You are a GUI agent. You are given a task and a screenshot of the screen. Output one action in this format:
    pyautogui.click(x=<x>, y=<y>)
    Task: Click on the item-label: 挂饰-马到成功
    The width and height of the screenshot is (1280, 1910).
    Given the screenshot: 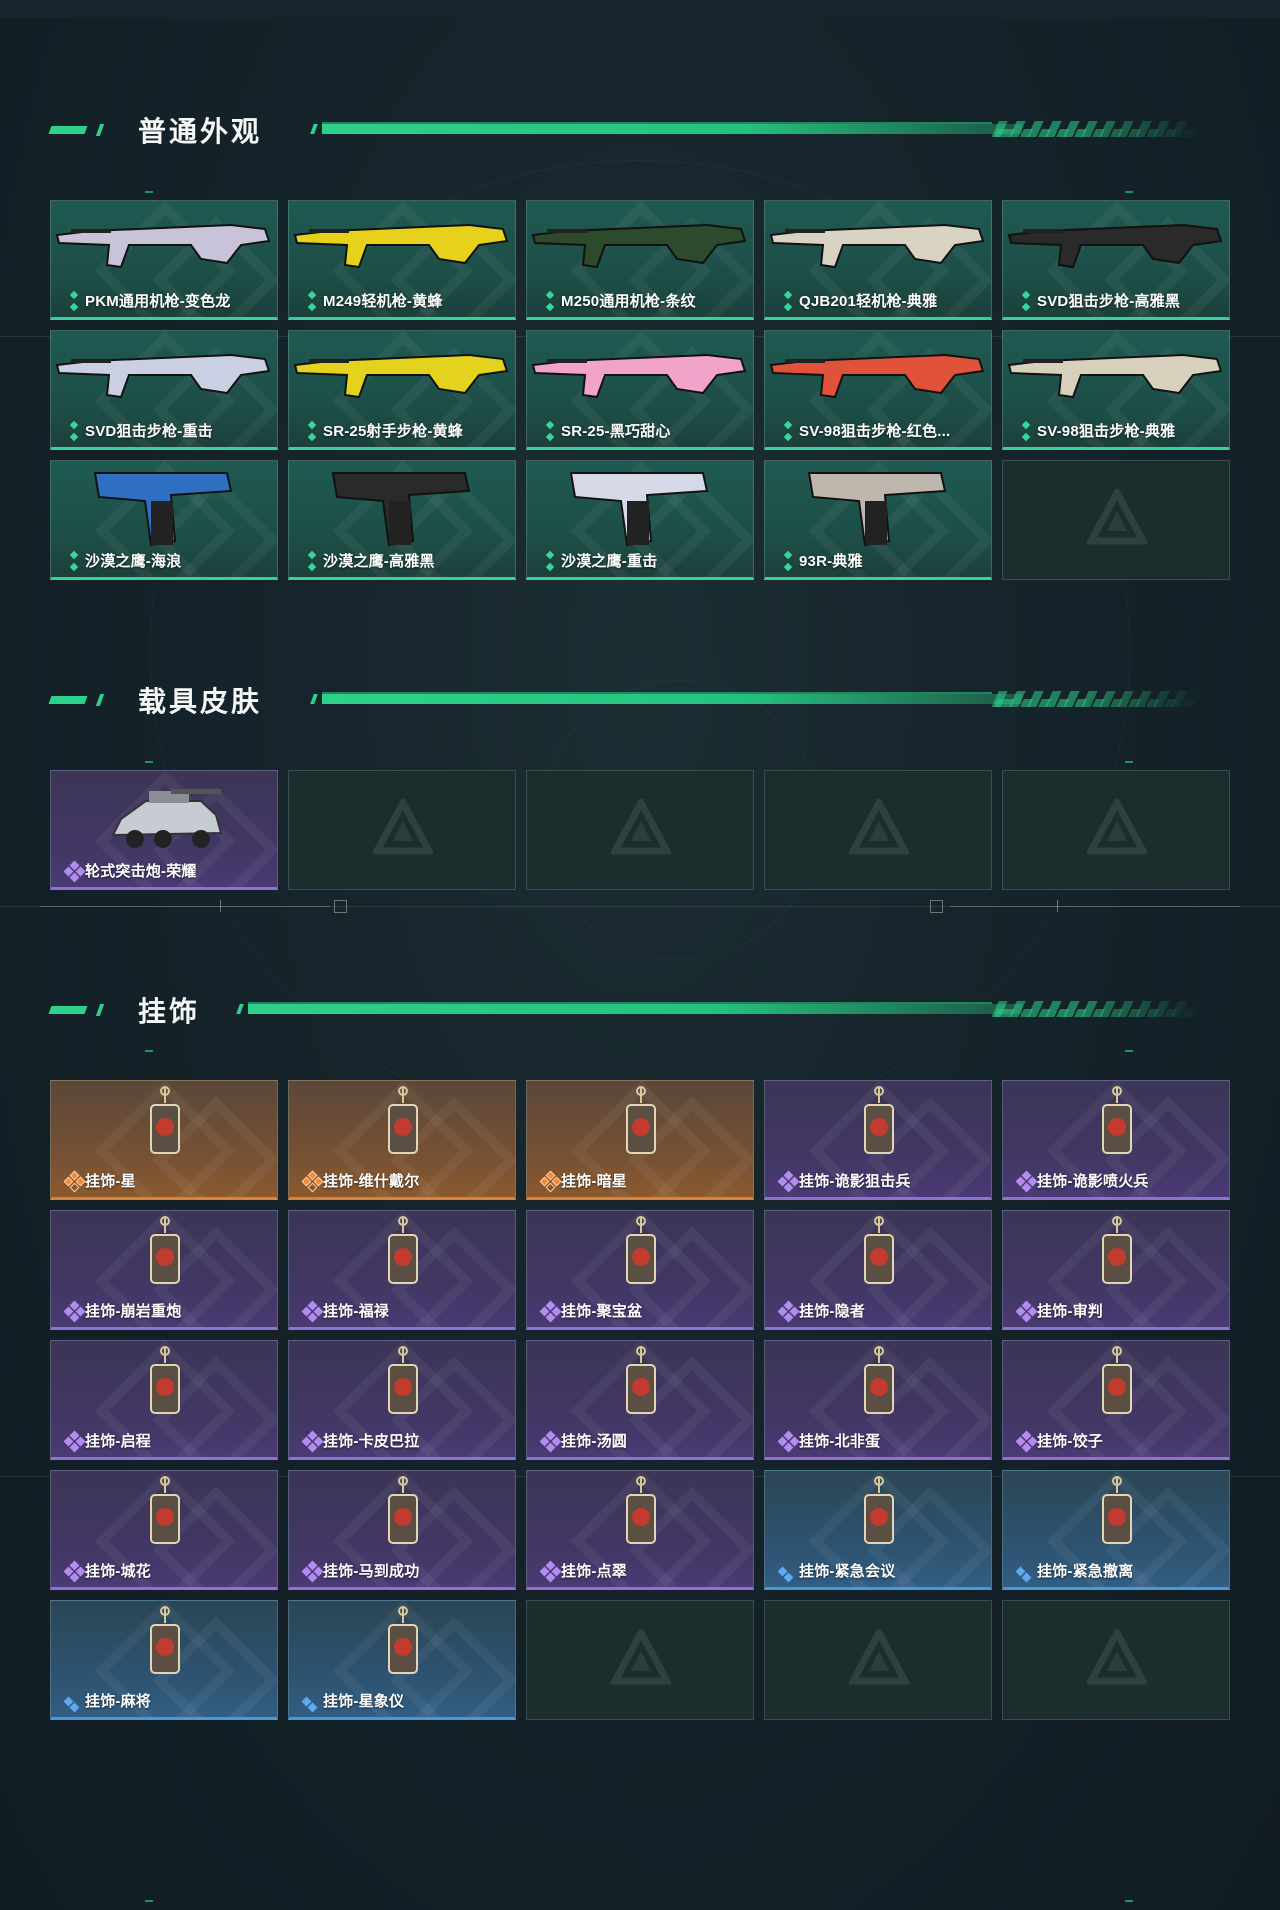 What is the action you would take?
    pyautogui.click(x=371, y=1571)
    